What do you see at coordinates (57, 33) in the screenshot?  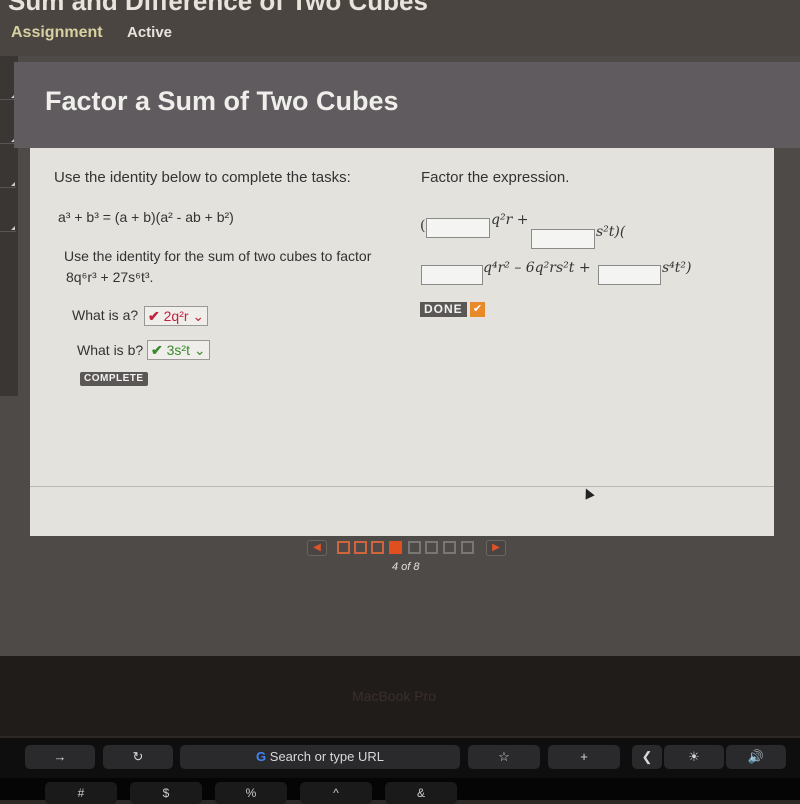 I see `tab-assignment: Assignment` at bounding box center [57, 33].